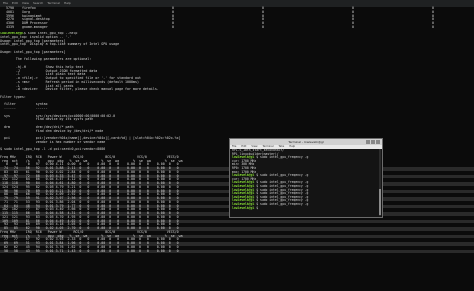 The width and height of the screenshot is (474, 291). What do you see at coordinates (237, 3) in the screenshot?
I see `terminal-menubar: File Edit View Search Terminal Help` at bounding box center [237, 3].